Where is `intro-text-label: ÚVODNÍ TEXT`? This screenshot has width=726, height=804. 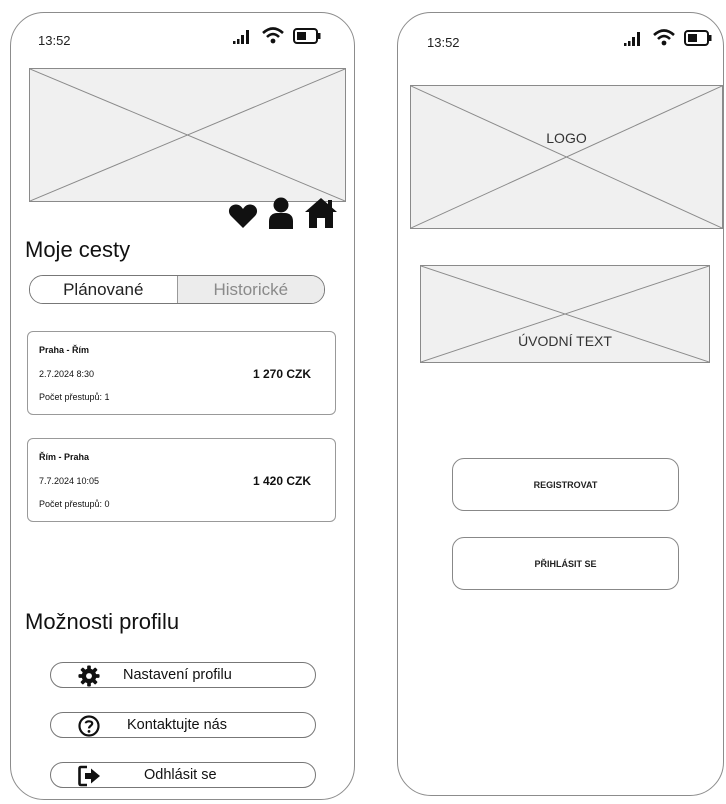
intro-text-label: ÚVODNÍ TEXT is located at coordinates (565, 341).